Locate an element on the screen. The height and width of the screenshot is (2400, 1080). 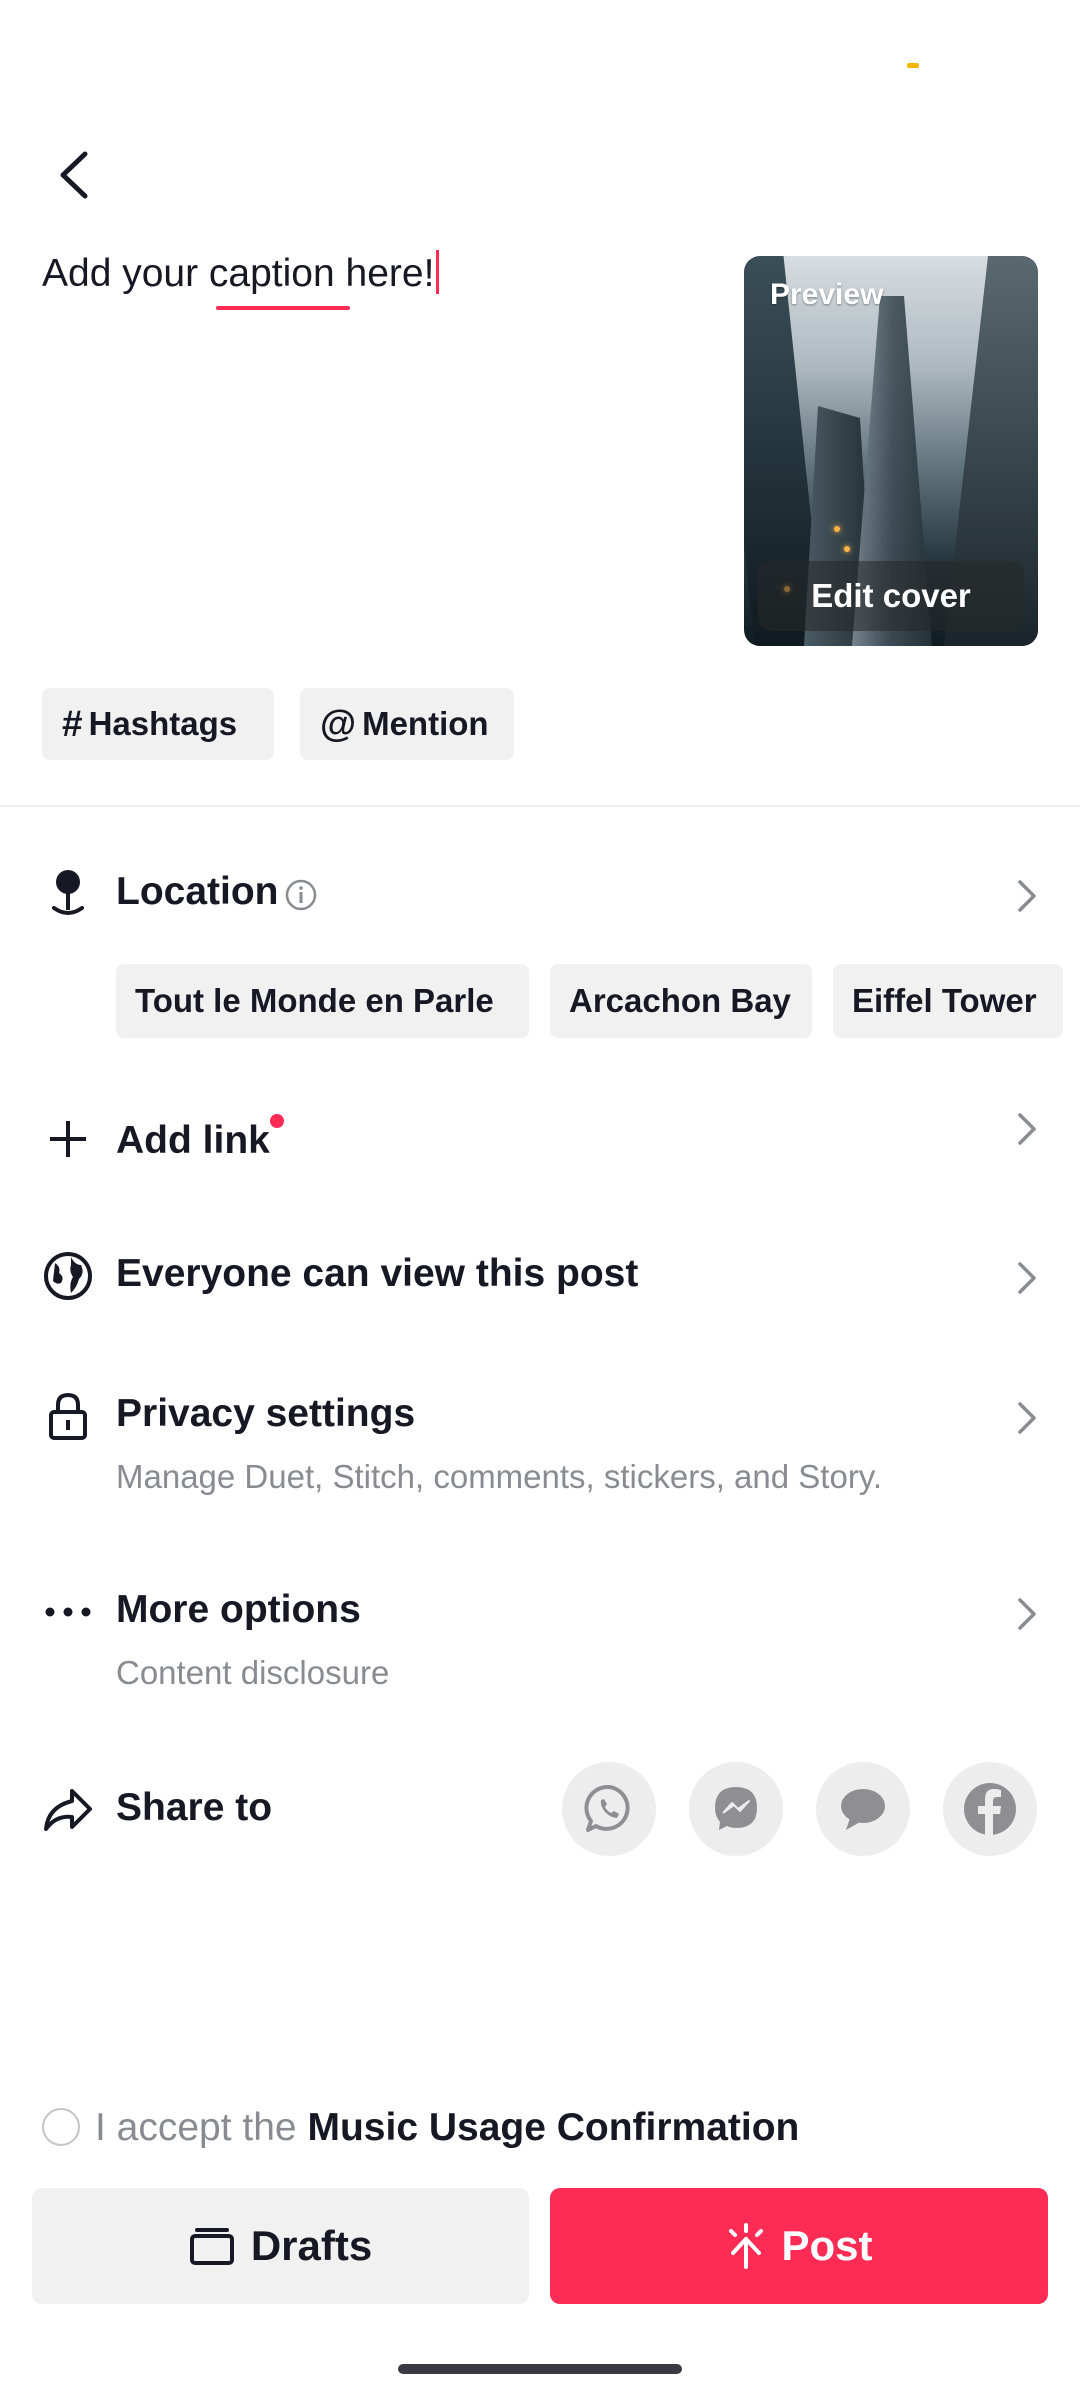
music-confirmation-link: Music Usage Confirmation is located at coordinates (553, 2127).